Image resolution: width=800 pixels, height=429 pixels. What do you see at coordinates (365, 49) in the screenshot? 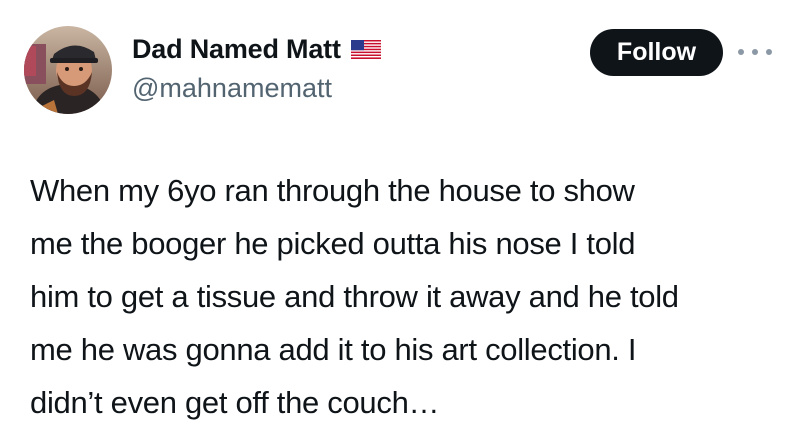
I see `us-flag-icon` at bounding box center [365, 49].